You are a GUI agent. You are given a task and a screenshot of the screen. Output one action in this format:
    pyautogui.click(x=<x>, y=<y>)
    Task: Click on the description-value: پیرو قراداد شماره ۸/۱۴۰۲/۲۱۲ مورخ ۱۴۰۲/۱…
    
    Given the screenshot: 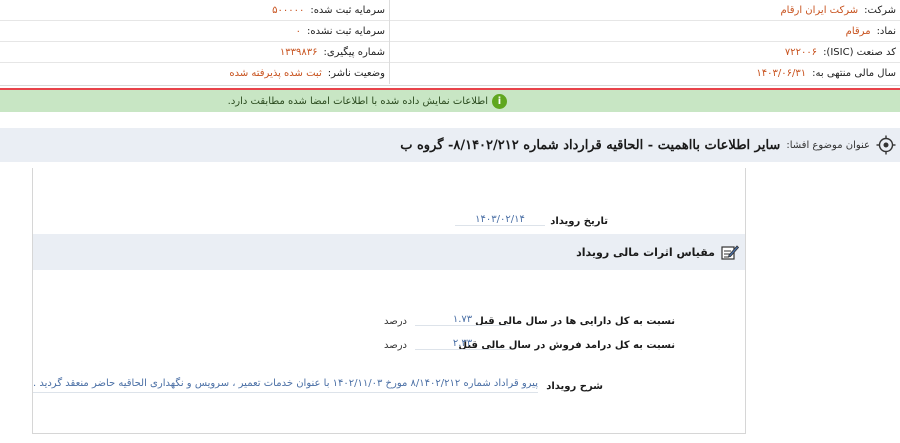 What is the action you would take?
    pyautogui.click(x=285, y=385)
    